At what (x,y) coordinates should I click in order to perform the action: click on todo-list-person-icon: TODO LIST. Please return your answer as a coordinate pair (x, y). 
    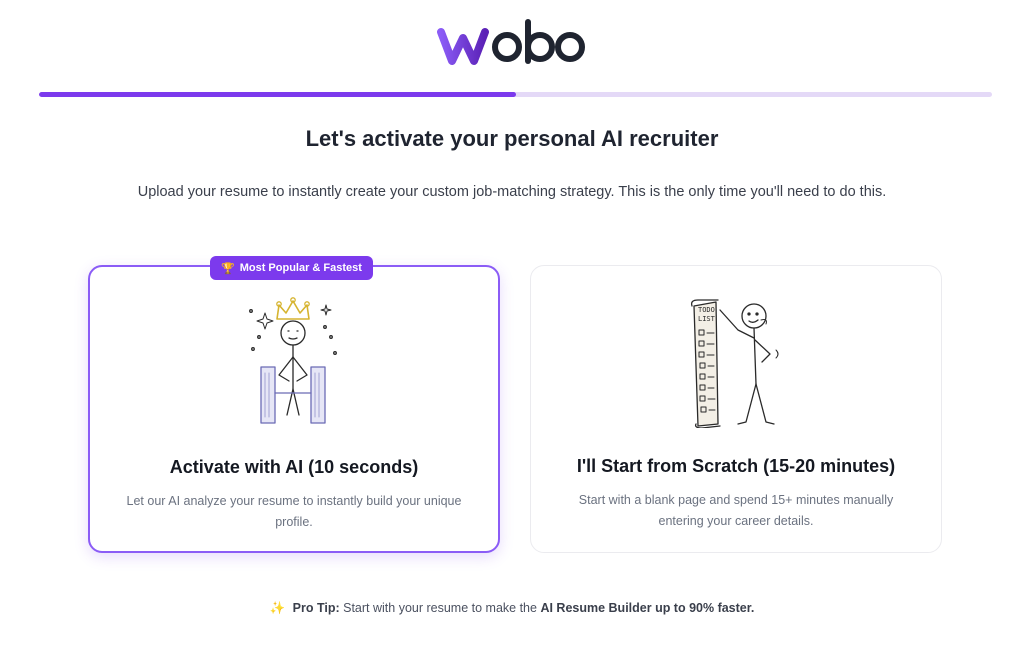
    Looking at the image, I should click on (736, 362).